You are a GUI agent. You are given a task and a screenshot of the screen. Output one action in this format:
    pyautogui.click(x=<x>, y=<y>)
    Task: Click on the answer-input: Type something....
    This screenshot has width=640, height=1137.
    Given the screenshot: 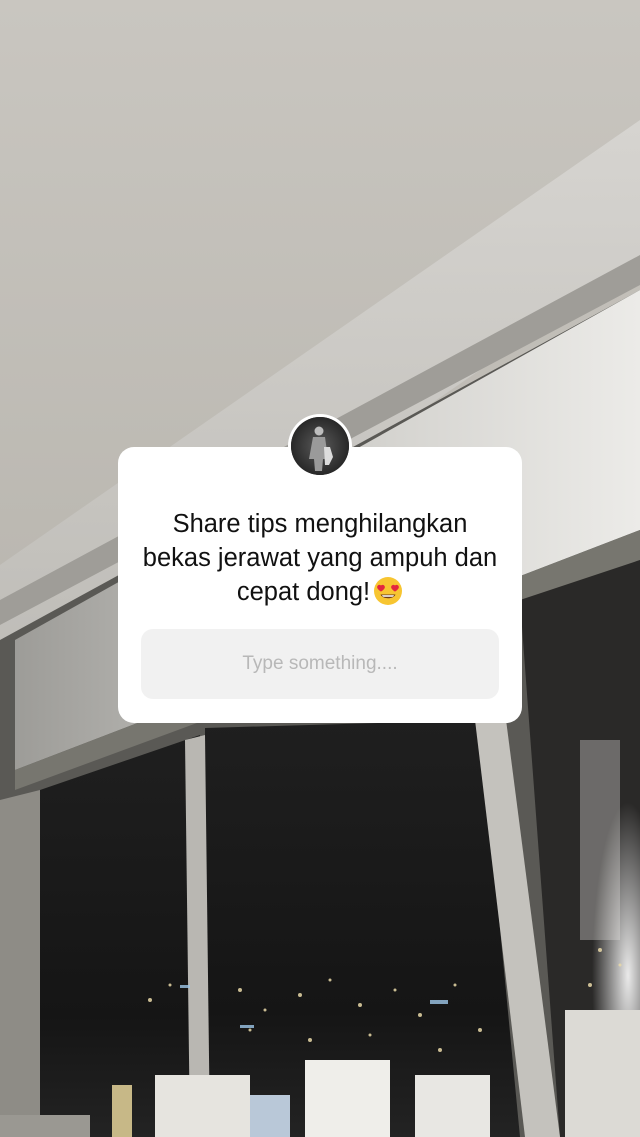 What is the action you would take?
    pyautogui.click(x=320, y=664)
    